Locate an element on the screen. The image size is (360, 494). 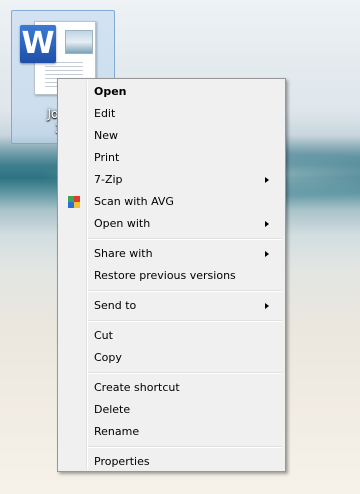
menu-item-print: Print is located at coordinates (171, 158).